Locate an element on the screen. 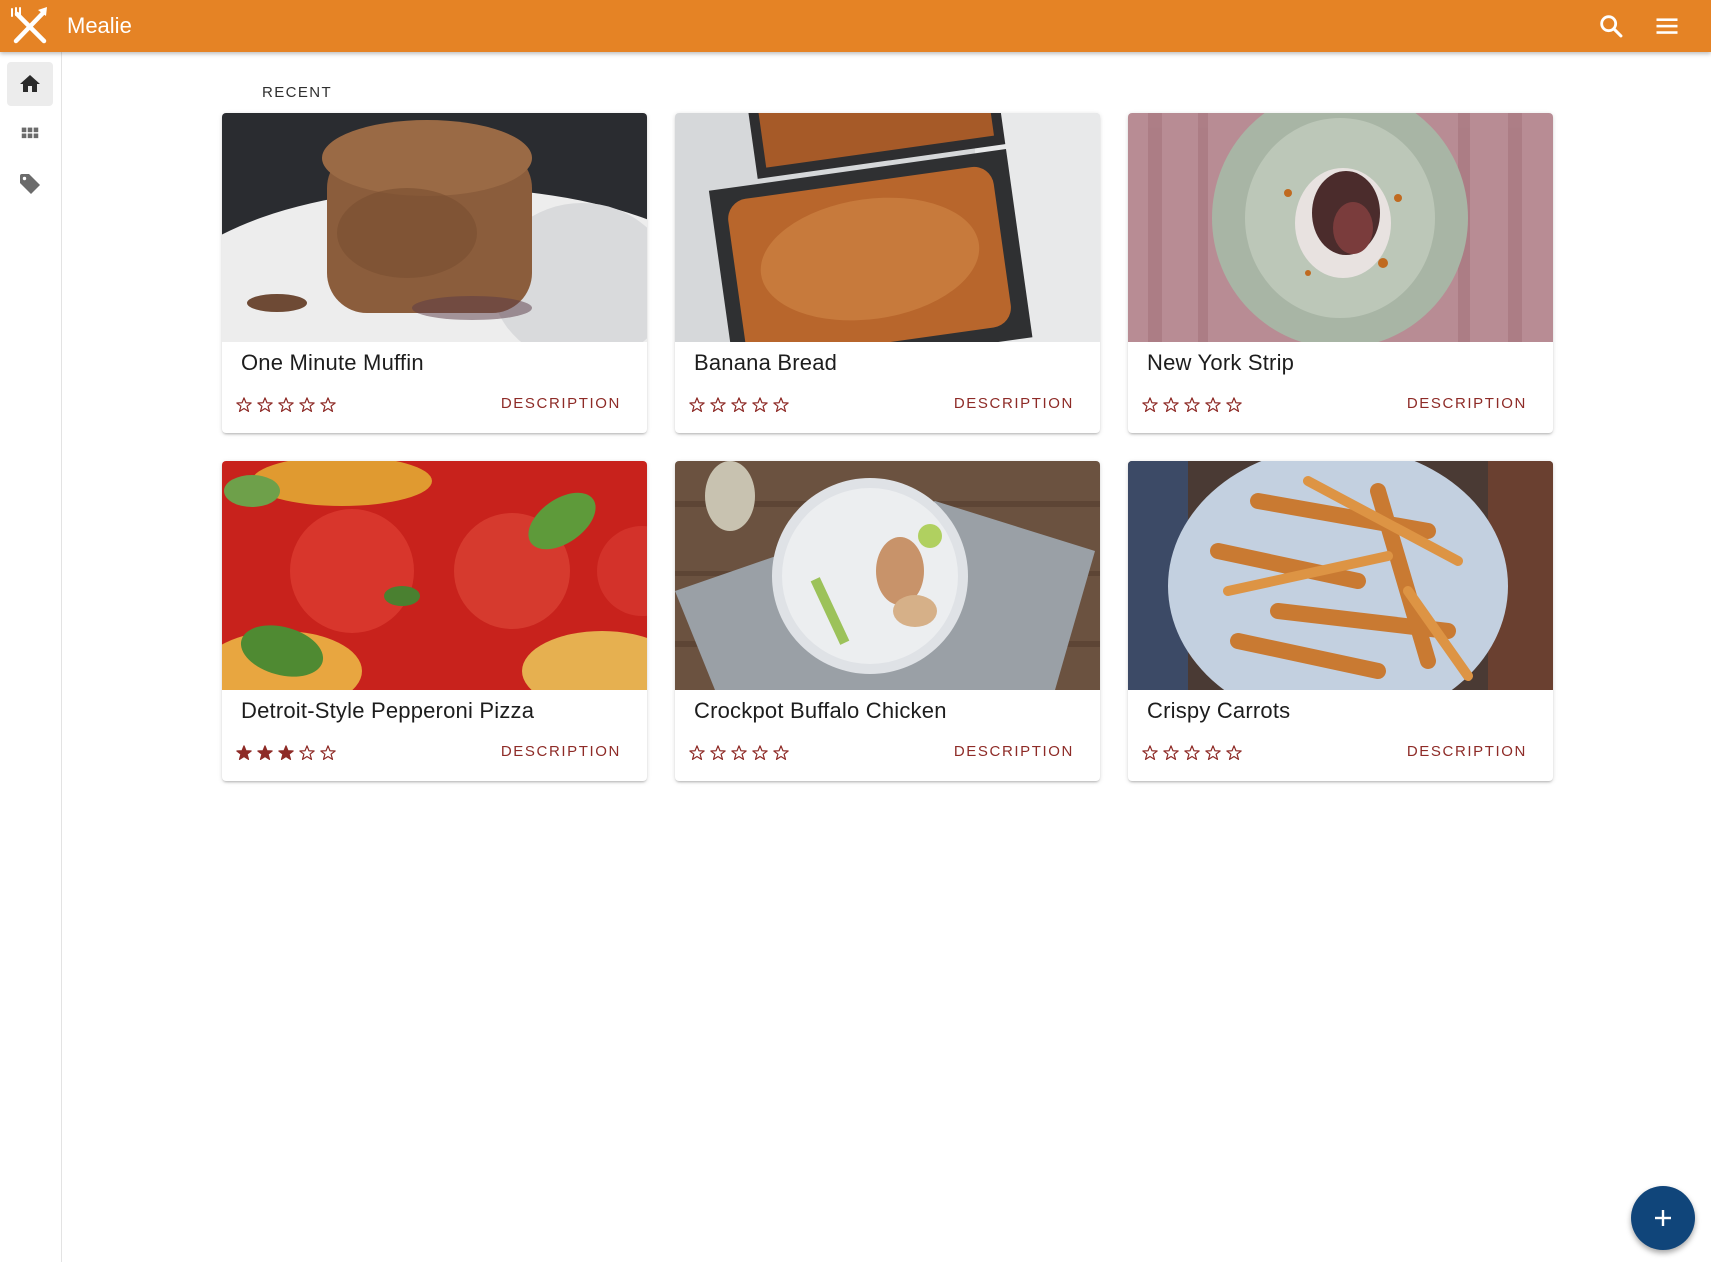 The height and width of the screenshot is (1262, 1711). recipe-title: New York Strip is located at coordinates (1220, 363).